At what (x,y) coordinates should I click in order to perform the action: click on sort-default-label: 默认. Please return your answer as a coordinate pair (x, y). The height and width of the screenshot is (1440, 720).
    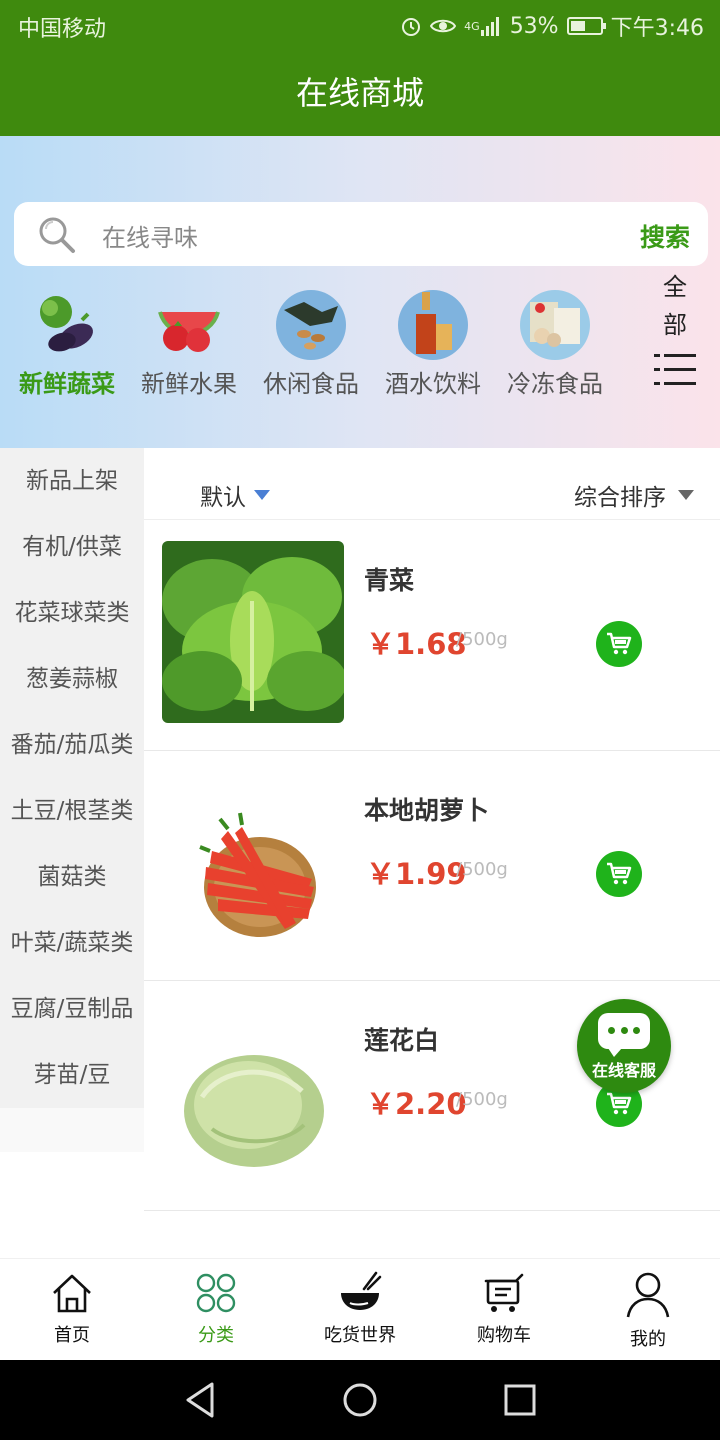
    Looking at the image, I should click on (223, 498).